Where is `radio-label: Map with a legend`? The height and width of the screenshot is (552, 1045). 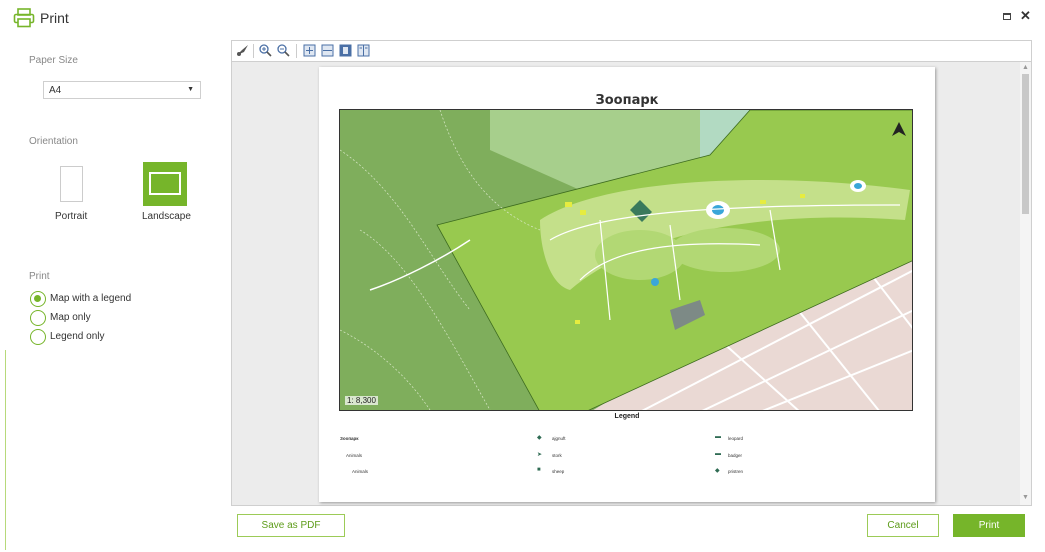 radio-label: Map with a legend is located at coordinates (91, 298).